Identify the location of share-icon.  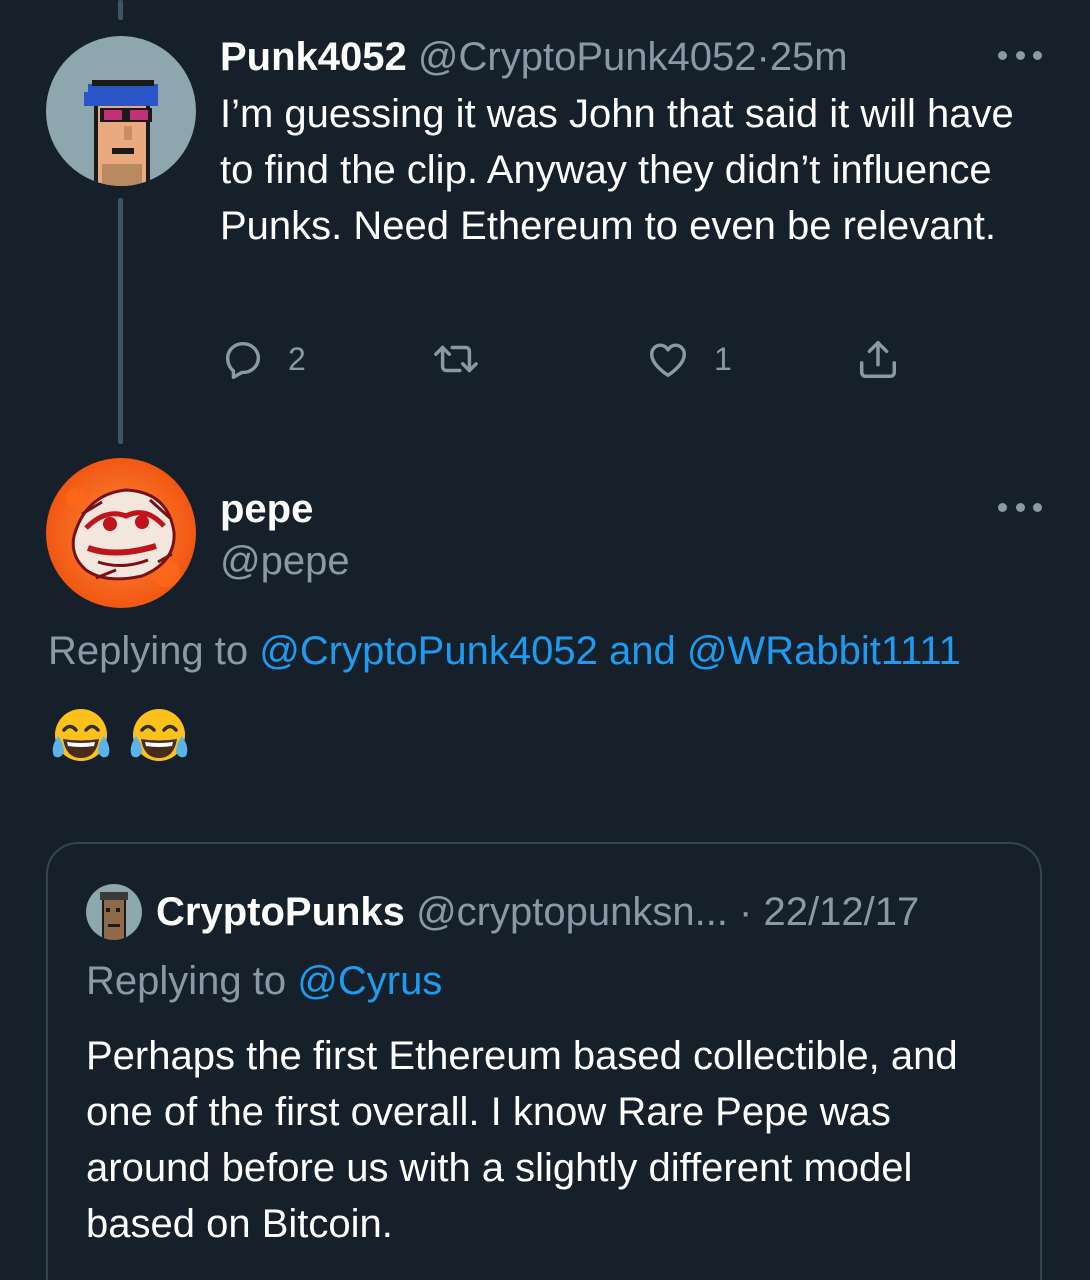
(878, 359).